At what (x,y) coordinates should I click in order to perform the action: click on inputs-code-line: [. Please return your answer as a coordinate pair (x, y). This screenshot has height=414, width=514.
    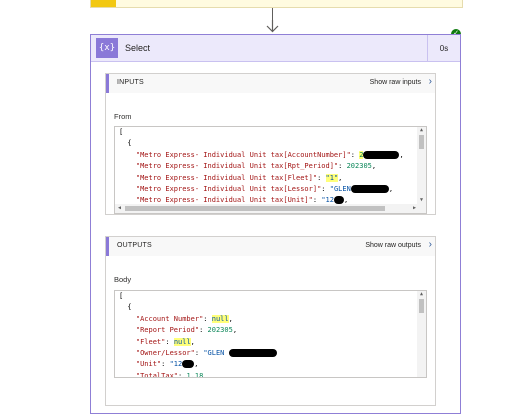
    Looking at the image, I should click on (261, 132).